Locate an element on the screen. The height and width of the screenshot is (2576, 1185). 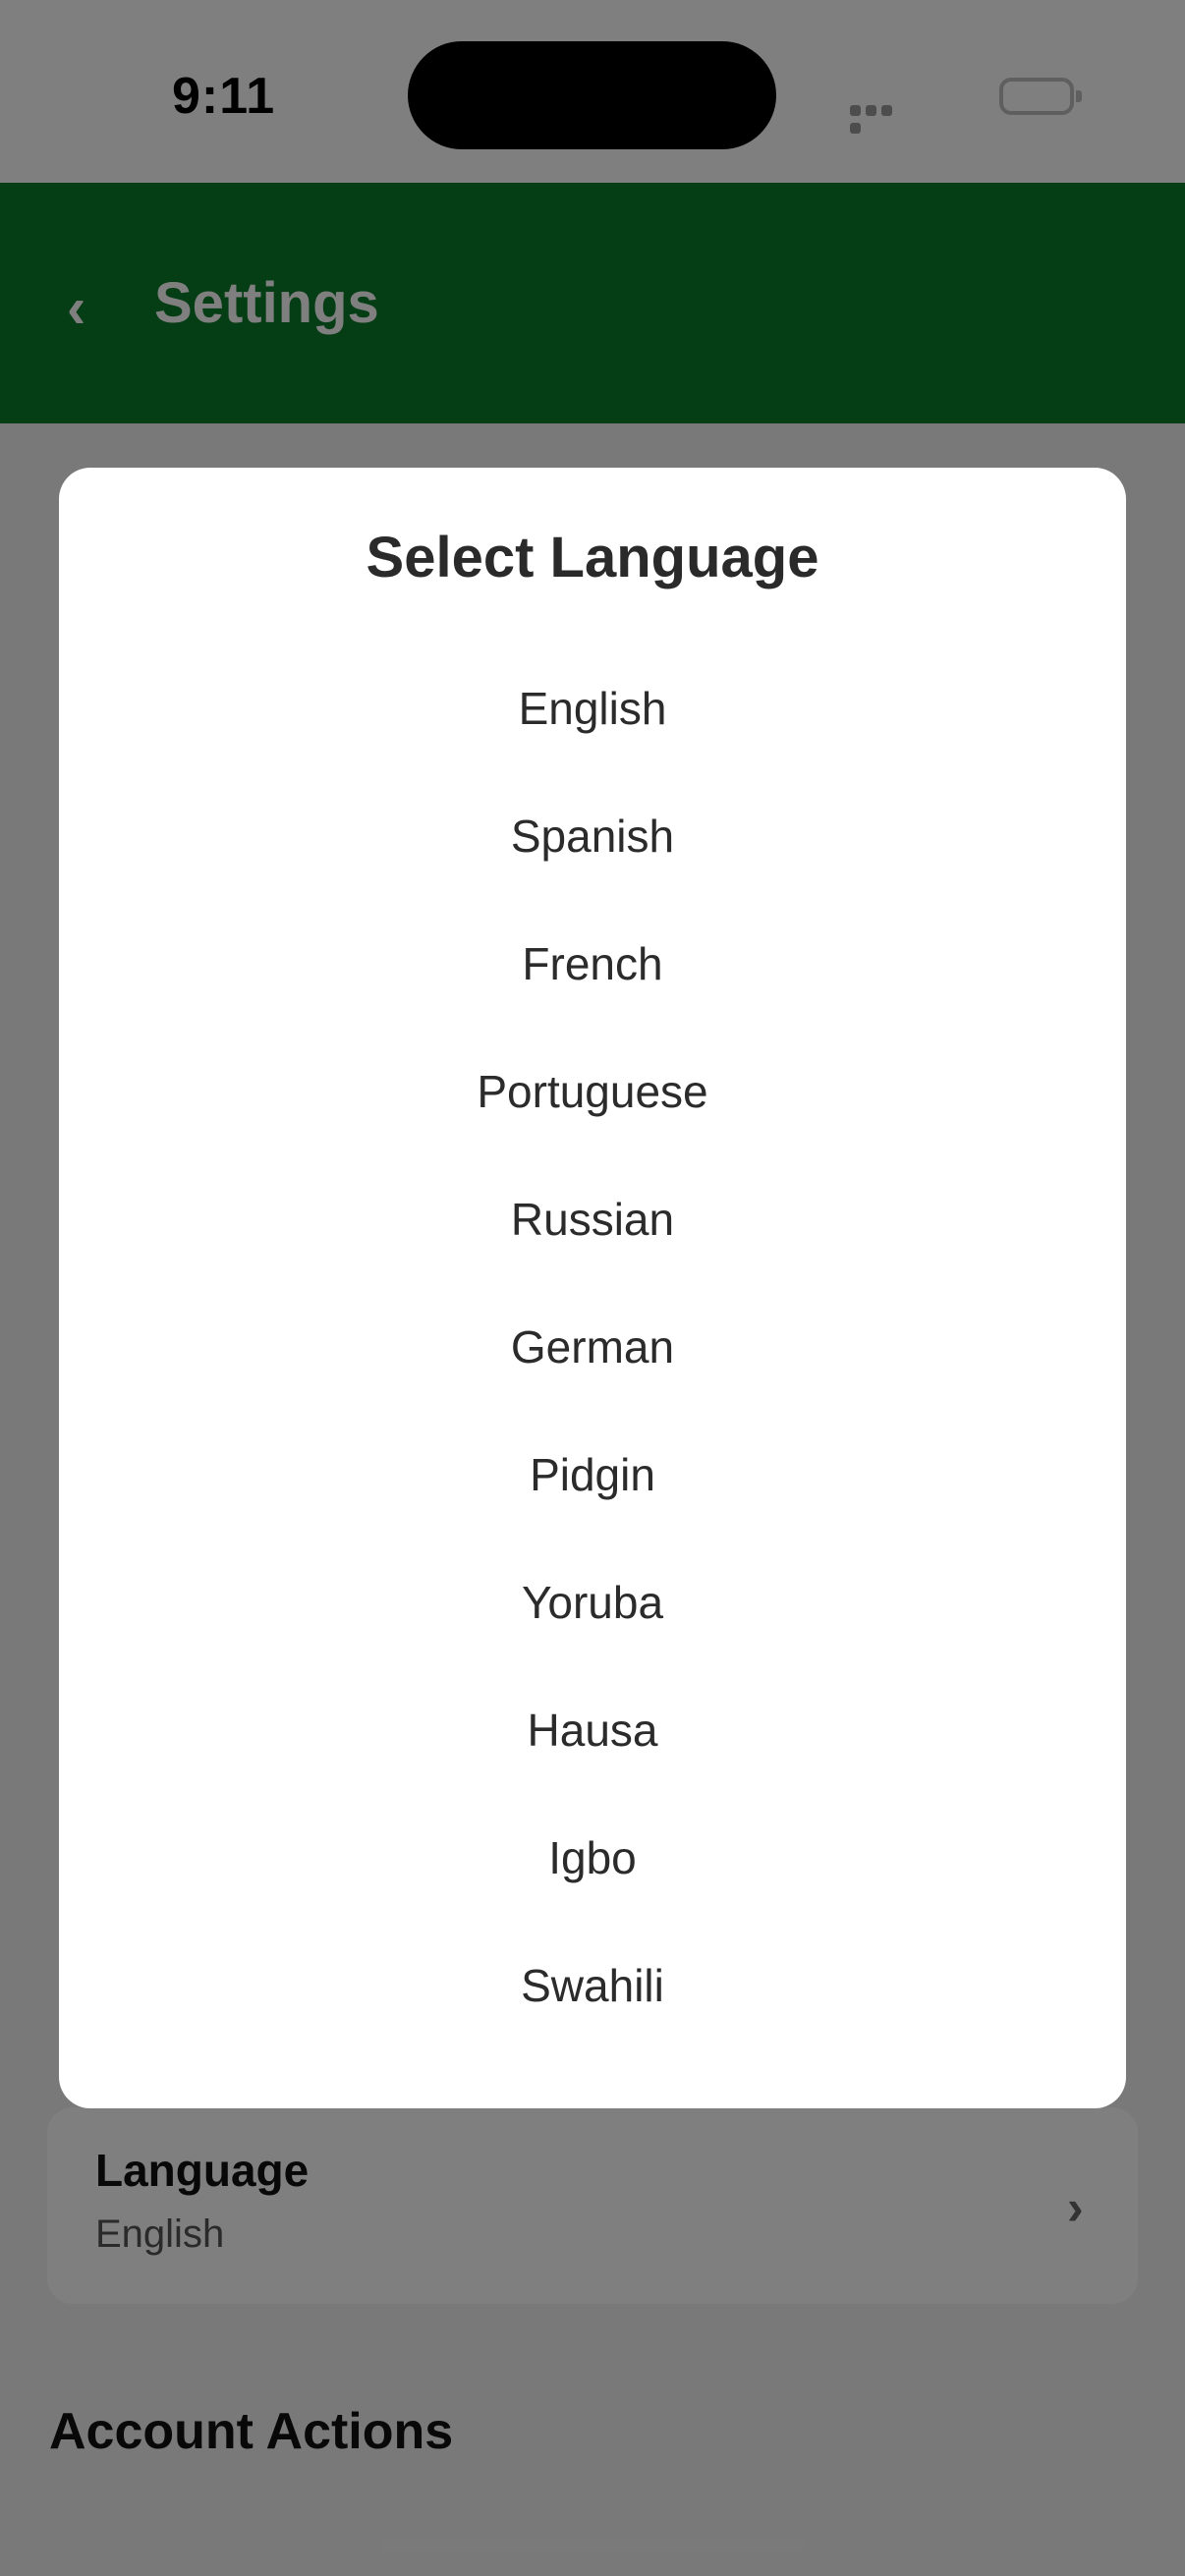
language-option-french: French is located at coordinates (592, 964).